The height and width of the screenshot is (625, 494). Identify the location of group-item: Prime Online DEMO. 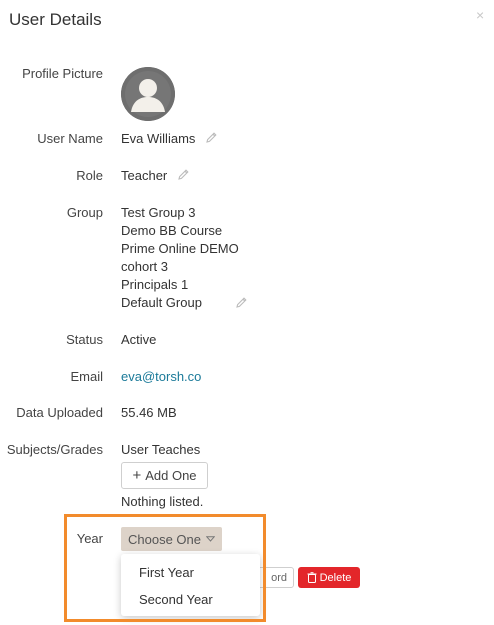
(180, 248).